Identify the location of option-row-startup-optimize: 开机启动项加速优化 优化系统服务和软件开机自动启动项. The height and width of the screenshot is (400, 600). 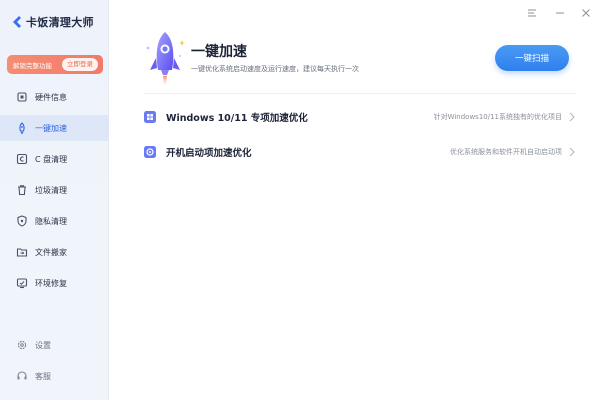
(362, 152).